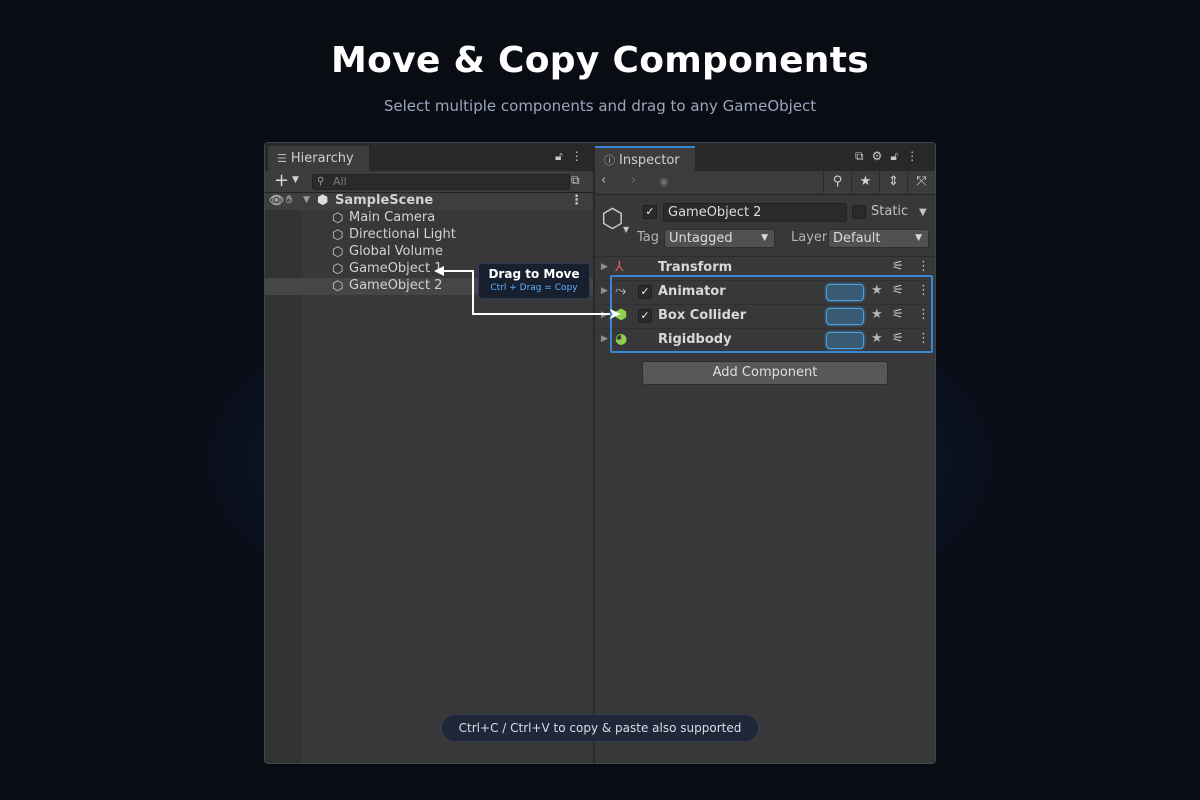 The width and height of the screenshot is (1200, 800). What do you see at coordinates (565, 156) in the screenshot?
I see `hierarchy-tab-actions: 🔓︎ ⋮` at bounding box center [565, 156].